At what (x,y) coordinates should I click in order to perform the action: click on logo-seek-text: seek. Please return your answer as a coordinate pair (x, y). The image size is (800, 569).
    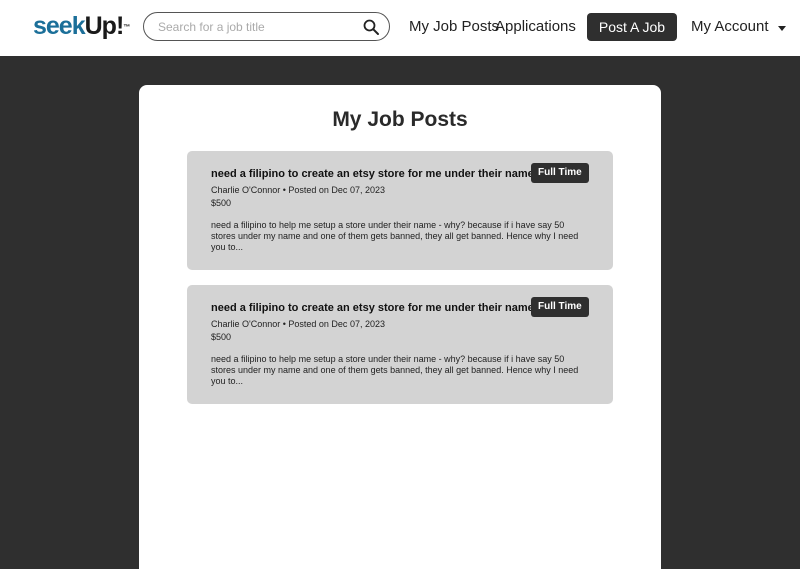
    Looking at the image, I should click on (59, 26).